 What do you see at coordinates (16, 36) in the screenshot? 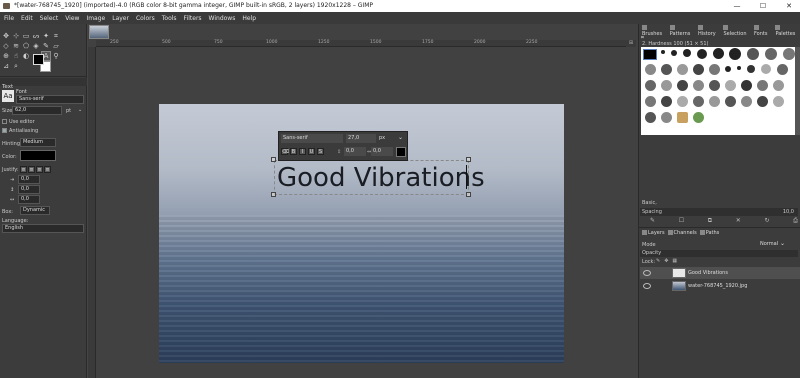
I see `align-tool-icon: ⊹` at bounding box center [16, 36].